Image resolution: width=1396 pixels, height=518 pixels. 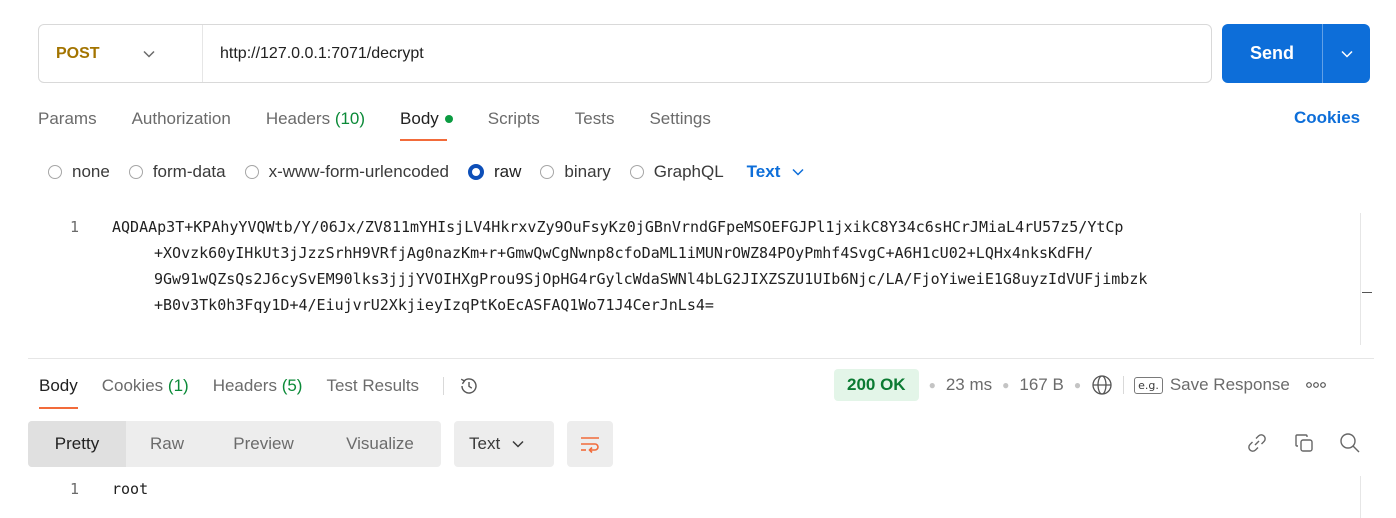 I want to click on radio-circle-checked, so click(x=476, y=172).